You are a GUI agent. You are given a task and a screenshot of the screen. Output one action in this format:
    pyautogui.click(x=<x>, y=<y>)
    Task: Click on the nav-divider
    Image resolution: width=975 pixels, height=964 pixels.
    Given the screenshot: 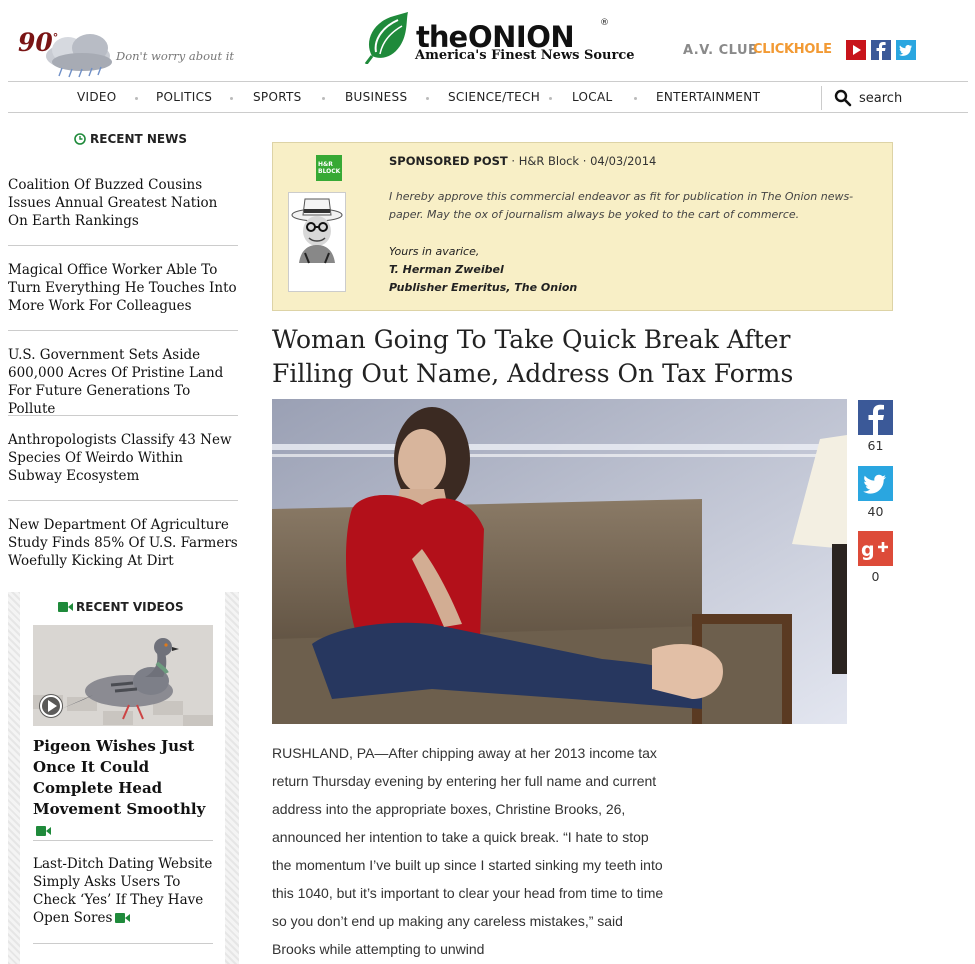 What is the action you would take?
    pyautogui.click(x=821, y=98)
    